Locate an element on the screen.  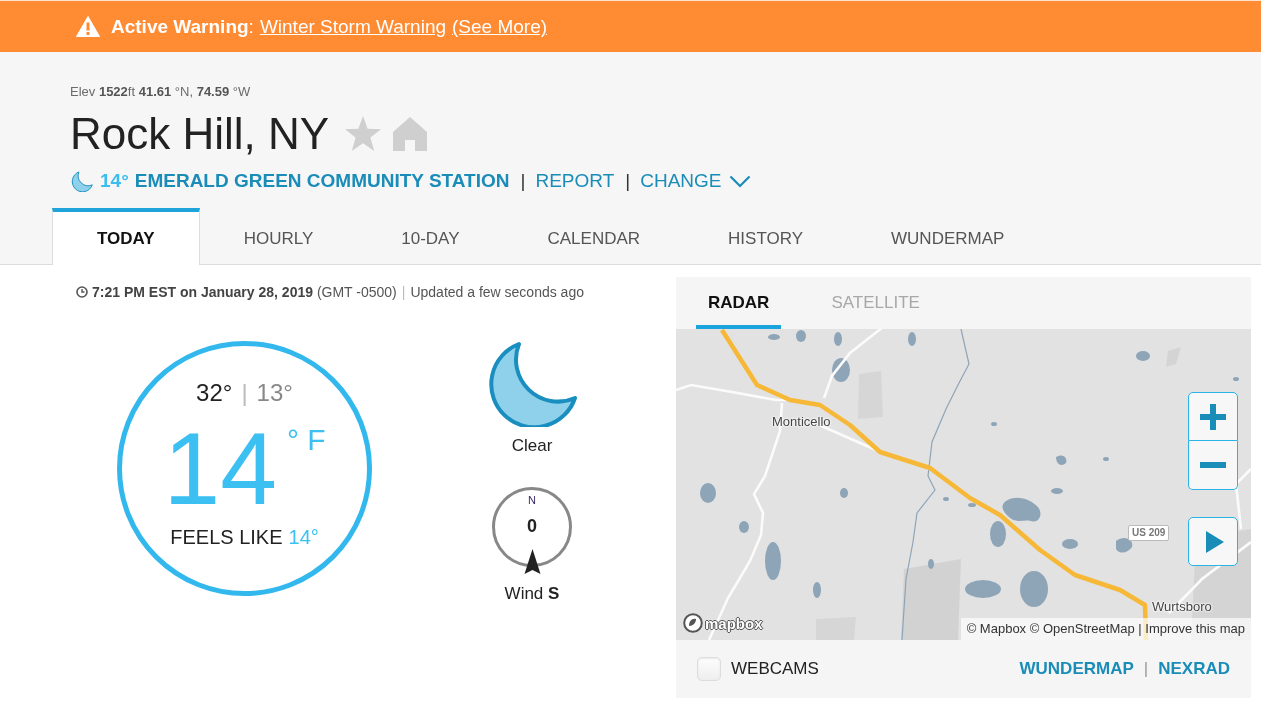
current-temperature: 14 is located at coordinates (220, 469).